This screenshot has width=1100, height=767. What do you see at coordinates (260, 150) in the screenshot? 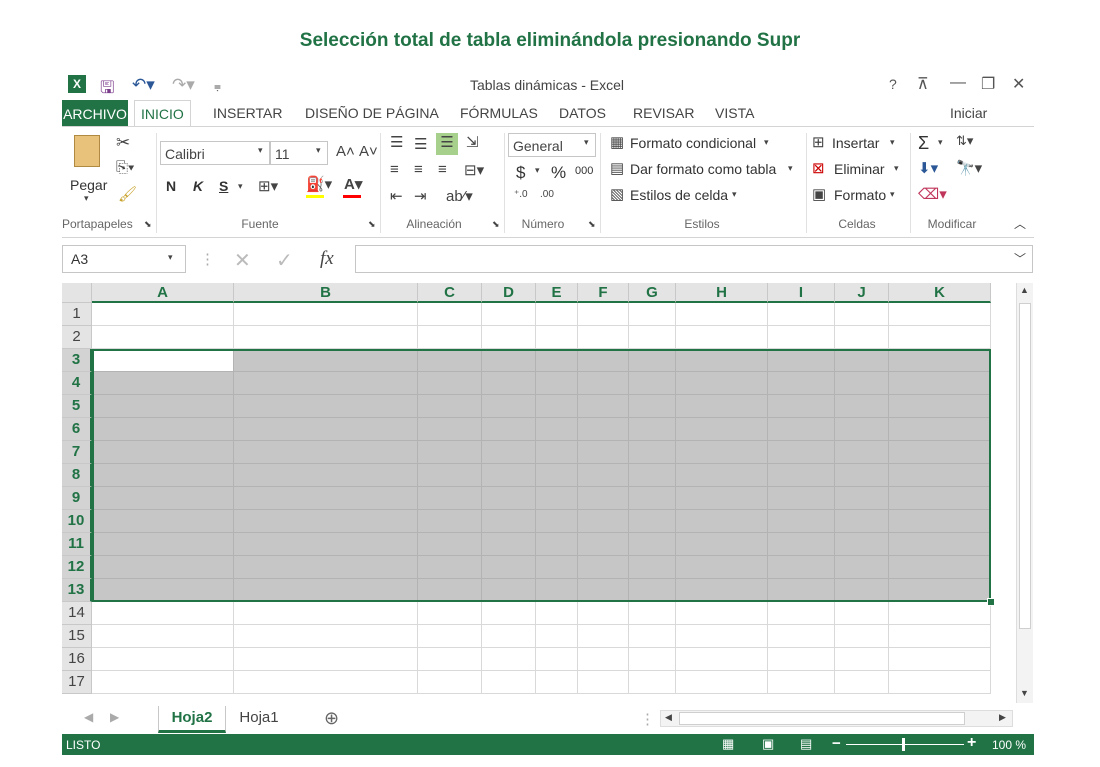
I see `font-name-dropdown-icon: ▾` at bounding box center [260, 150].